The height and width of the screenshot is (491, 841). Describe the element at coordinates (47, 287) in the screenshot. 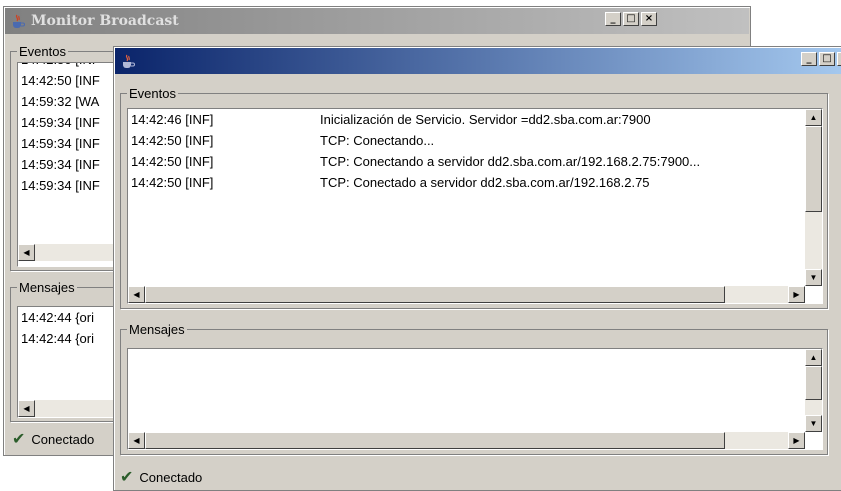

I see `back-mensajes-label: Mensajes` at that location.